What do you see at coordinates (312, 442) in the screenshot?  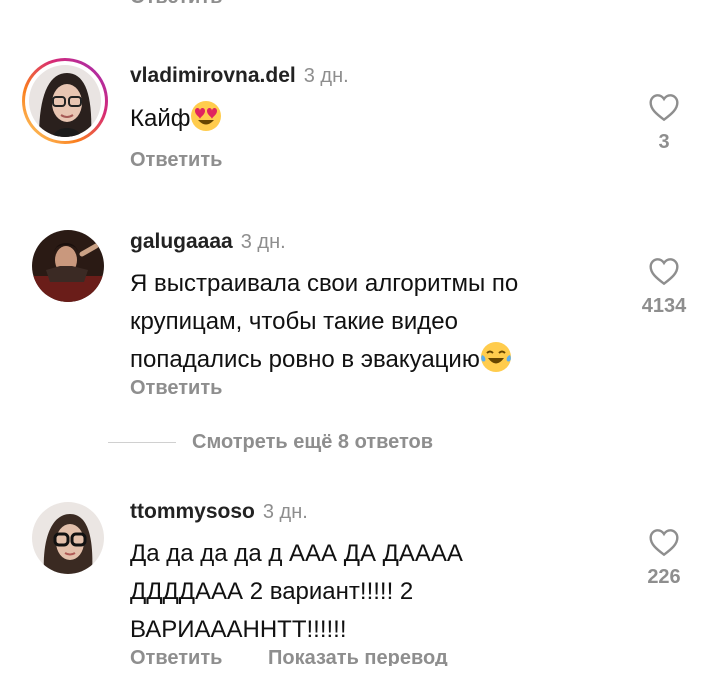 I see `view-more-replies-button: Смотреть ещё 8 ответов` at bounding box center [312, 442].